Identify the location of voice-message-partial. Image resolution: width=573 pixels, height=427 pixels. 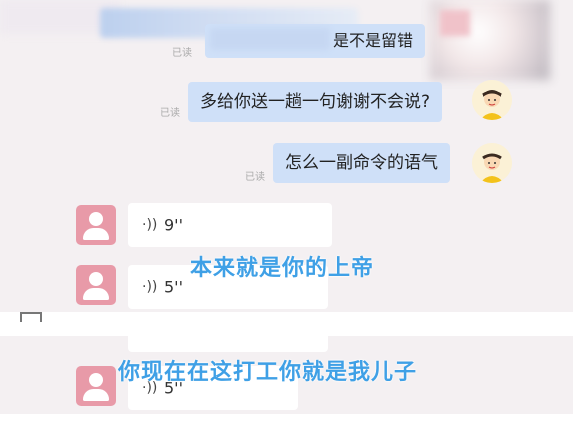
(228, 344).